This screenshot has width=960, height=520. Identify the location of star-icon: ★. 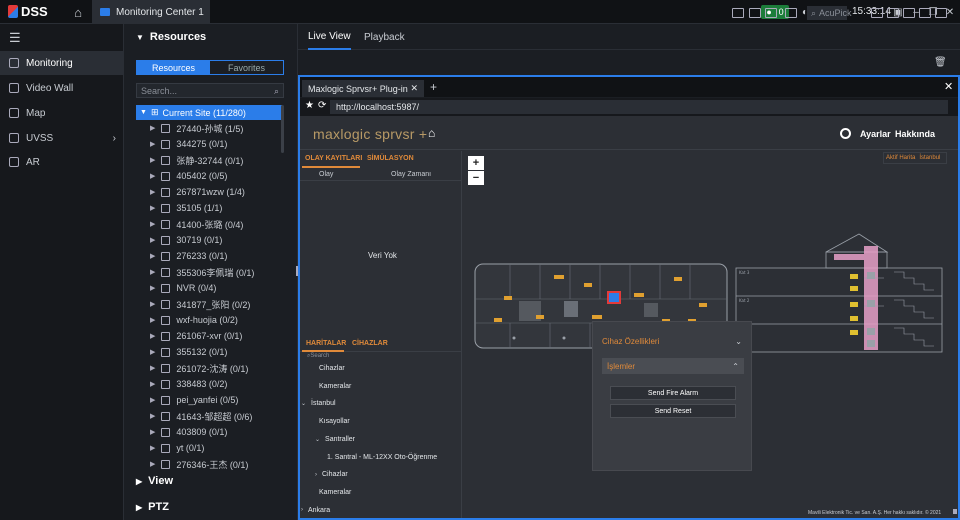
(309, 105).